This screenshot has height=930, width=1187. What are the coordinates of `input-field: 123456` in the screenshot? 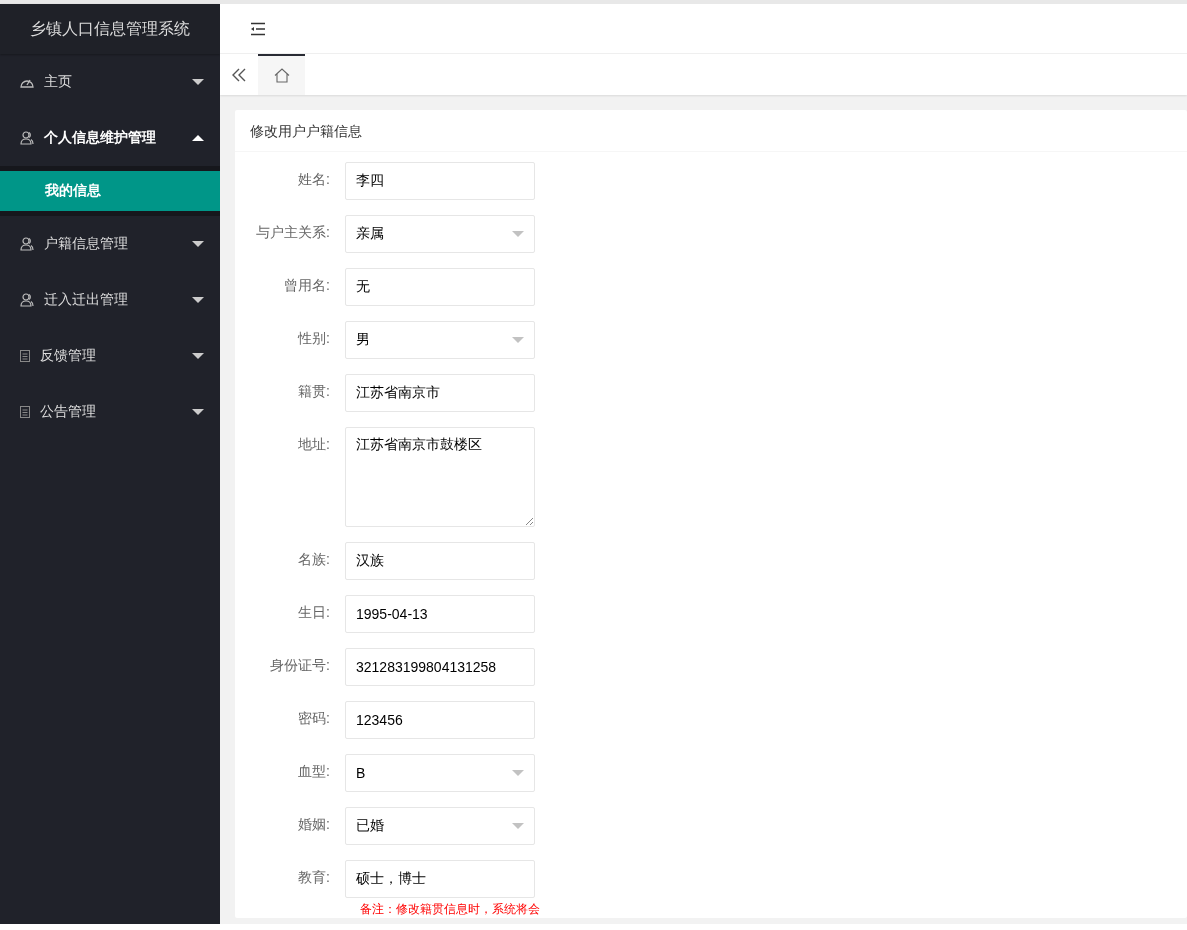 It's located at (440, 720).